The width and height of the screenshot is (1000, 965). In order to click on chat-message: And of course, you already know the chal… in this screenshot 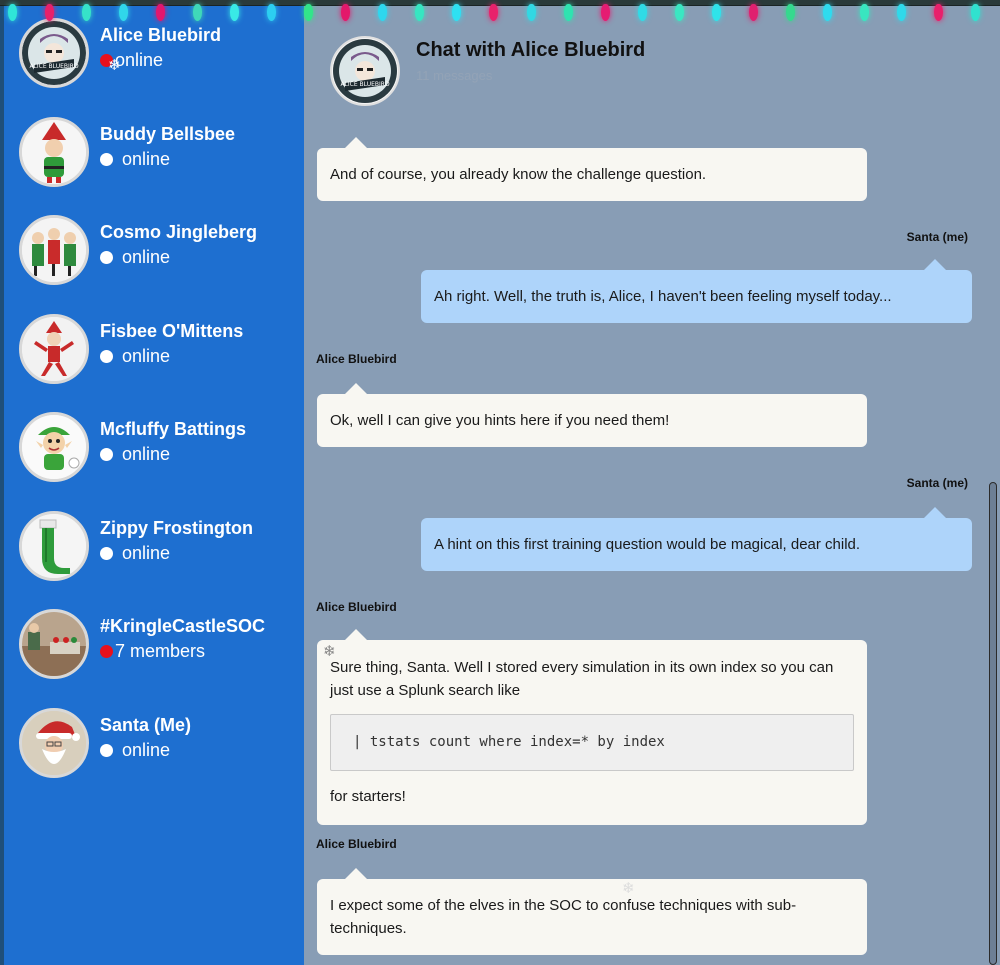, I will do `click(592, 169)`.